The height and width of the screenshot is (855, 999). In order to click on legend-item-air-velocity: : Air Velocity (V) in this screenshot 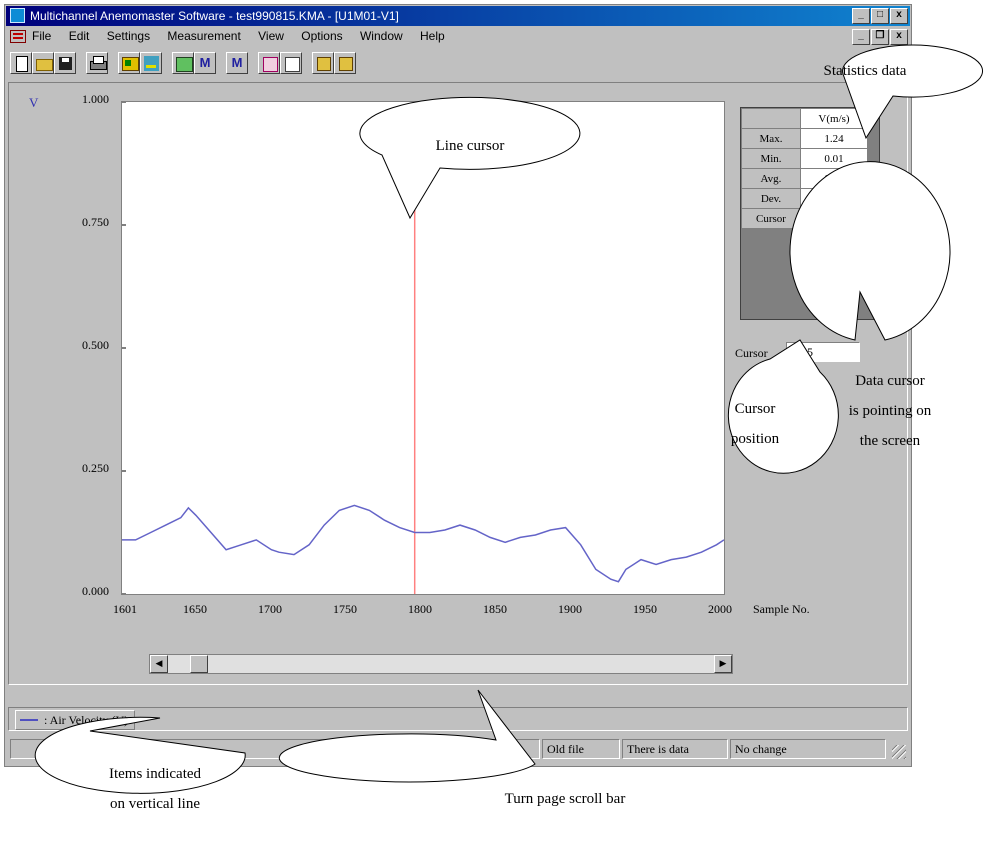, I will do `click(75, 720)`.